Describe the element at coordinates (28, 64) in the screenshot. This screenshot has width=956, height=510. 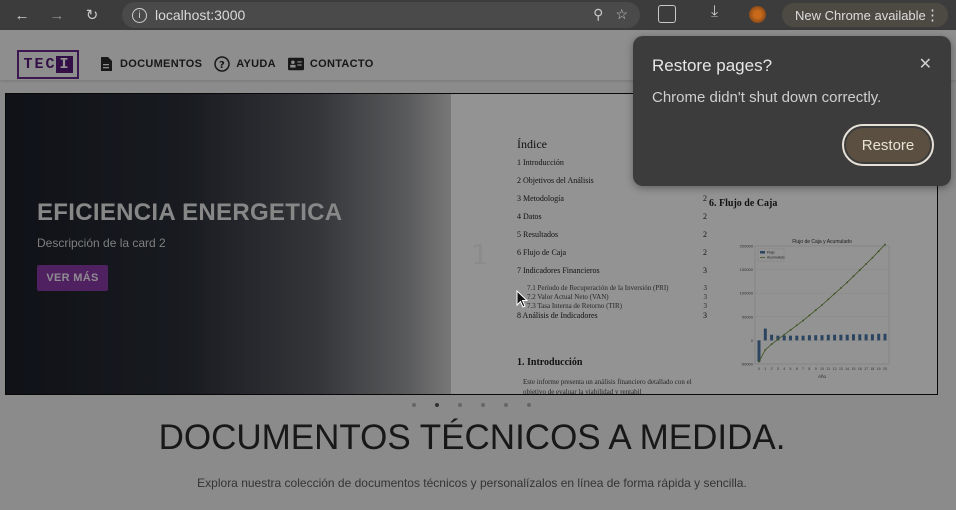
I see `logo-letter: T` at that location.